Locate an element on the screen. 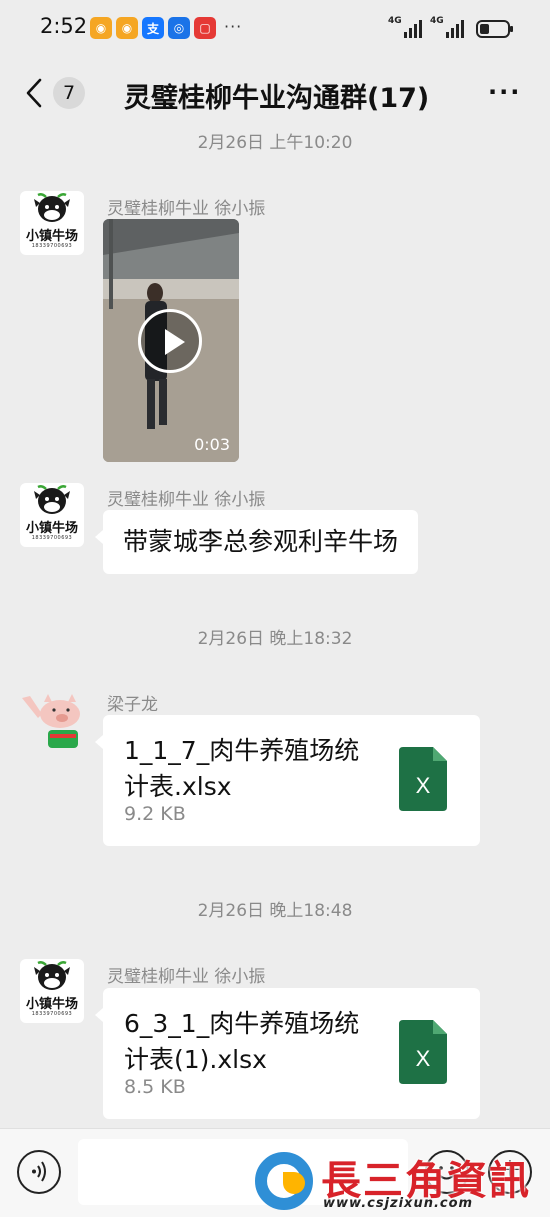  watermark-url: www.csjzixun.com is located at coordinates (398, 1203).